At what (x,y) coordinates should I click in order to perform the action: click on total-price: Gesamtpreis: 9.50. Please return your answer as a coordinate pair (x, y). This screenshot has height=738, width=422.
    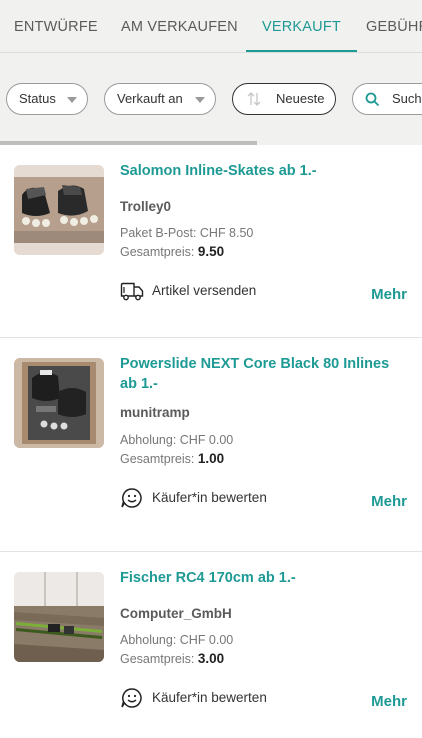
    Looking at the image, I should click on (172, 251).